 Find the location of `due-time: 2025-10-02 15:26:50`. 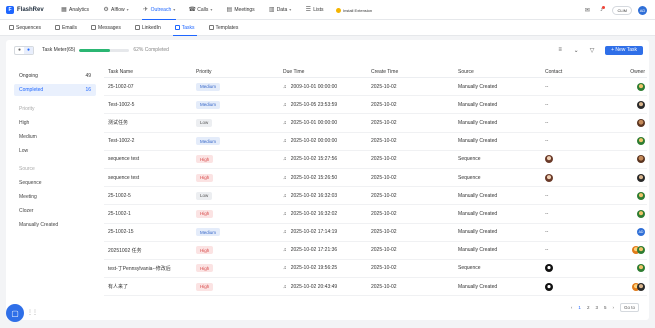

due-time: 2025-10-02 15:26:50 is located at coordinates (314, 177).